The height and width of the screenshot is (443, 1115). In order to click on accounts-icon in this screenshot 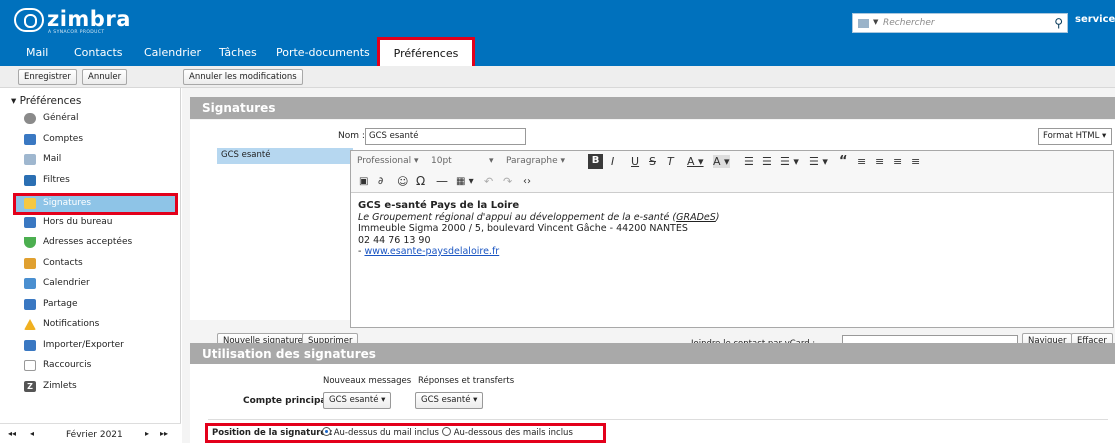, I will do `click(30, 139)`.